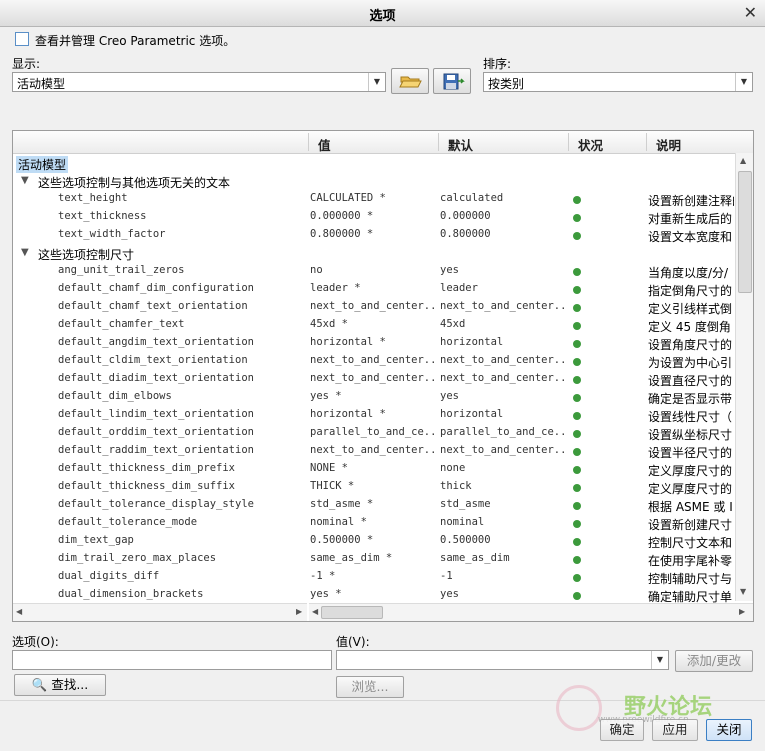 Image resolution: width=765 pixels, height=751 pixels. Describe the element at coordinates (156, 414) in the screenshot. I see `option-name: default_lindim_text_orientation` at that location.